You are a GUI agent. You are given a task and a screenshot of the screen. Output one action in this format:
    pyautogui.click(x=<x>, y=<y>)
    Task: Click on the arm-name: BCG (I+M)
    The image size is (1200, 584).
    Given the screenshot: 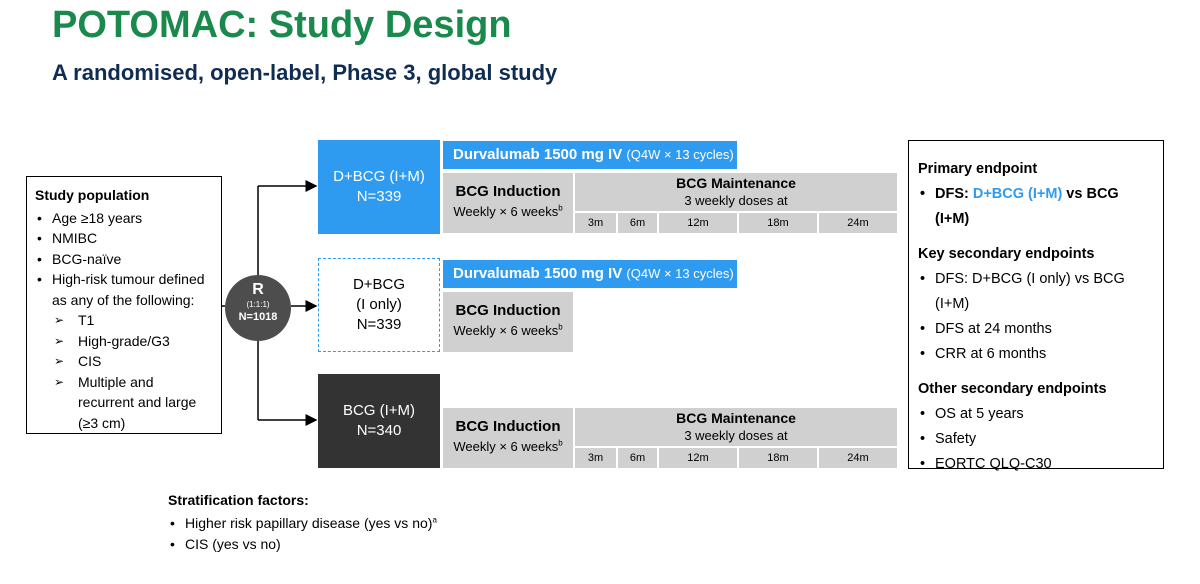 What is the action you would take?
    pyautogui.click(x=379, y=410)
    